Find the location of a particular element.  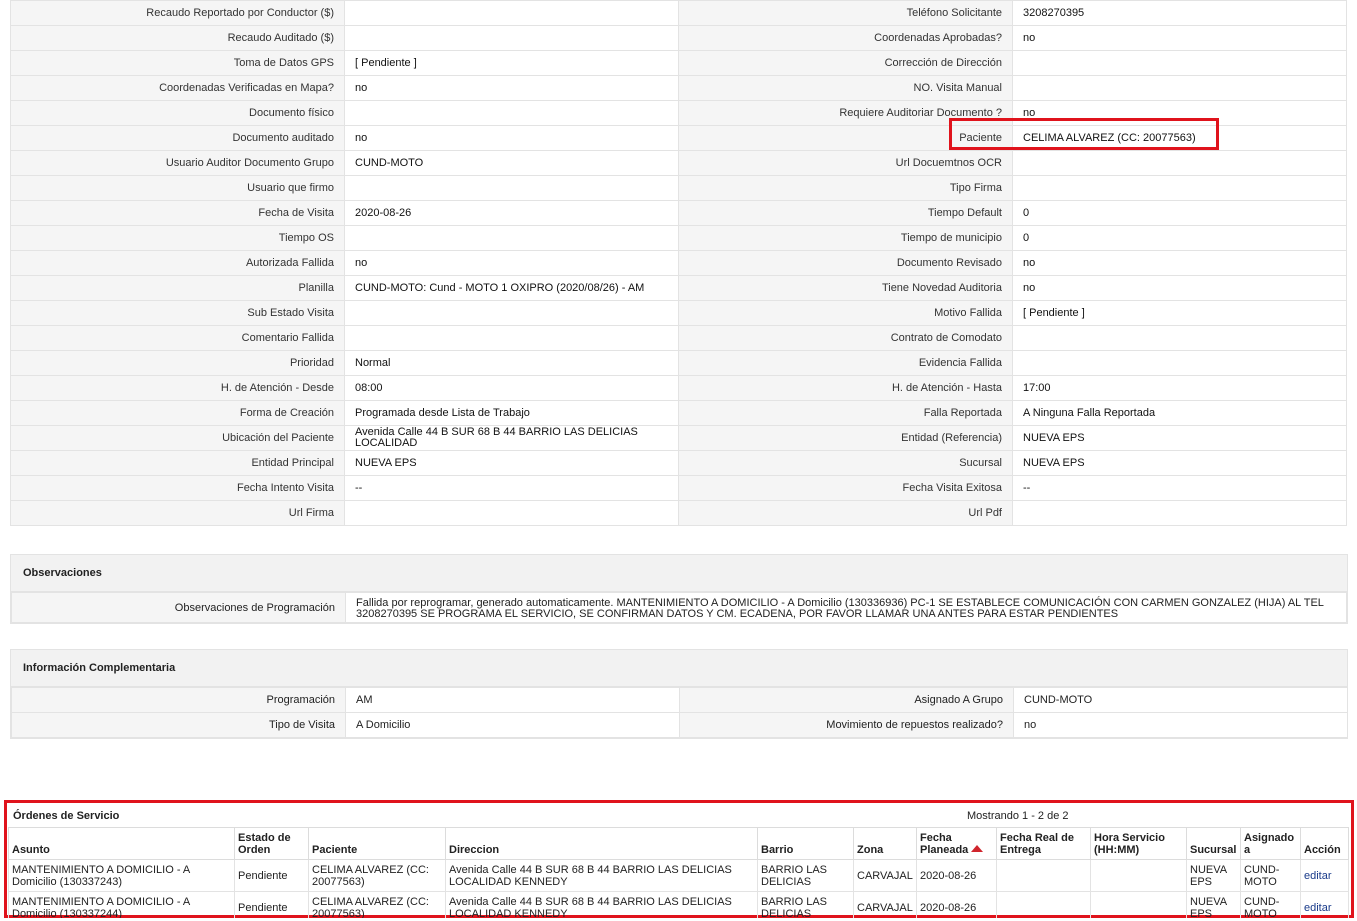

column-header-accion: Acción is located at coordinates (1324, 843).